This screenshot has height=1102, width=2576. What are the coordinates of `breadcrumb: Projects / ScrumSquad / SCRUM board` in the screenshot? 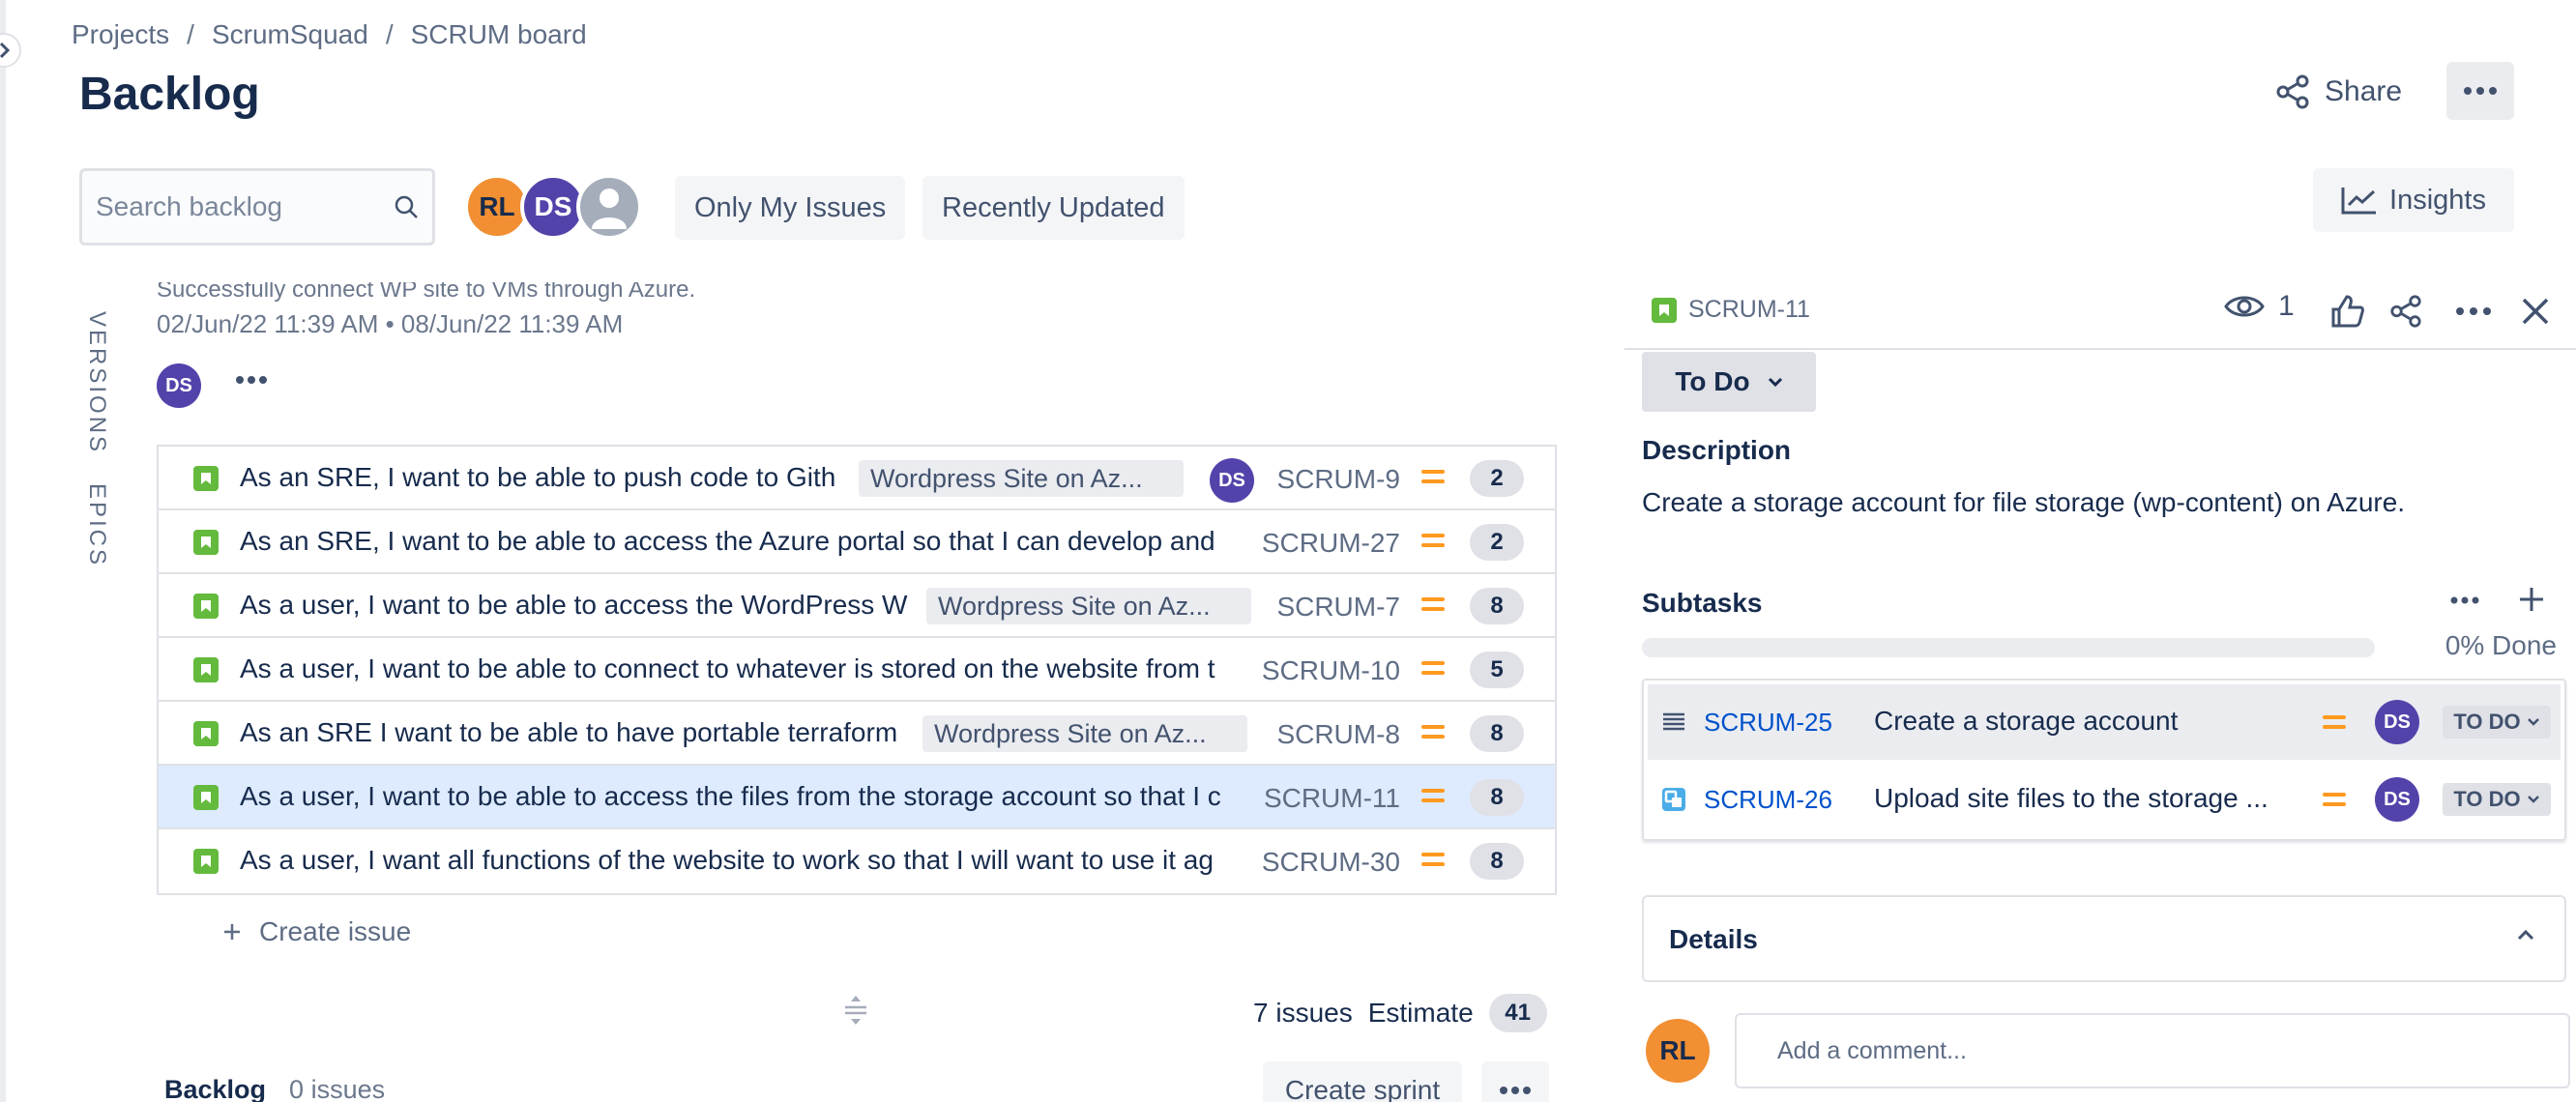 It's located at (329, 34).